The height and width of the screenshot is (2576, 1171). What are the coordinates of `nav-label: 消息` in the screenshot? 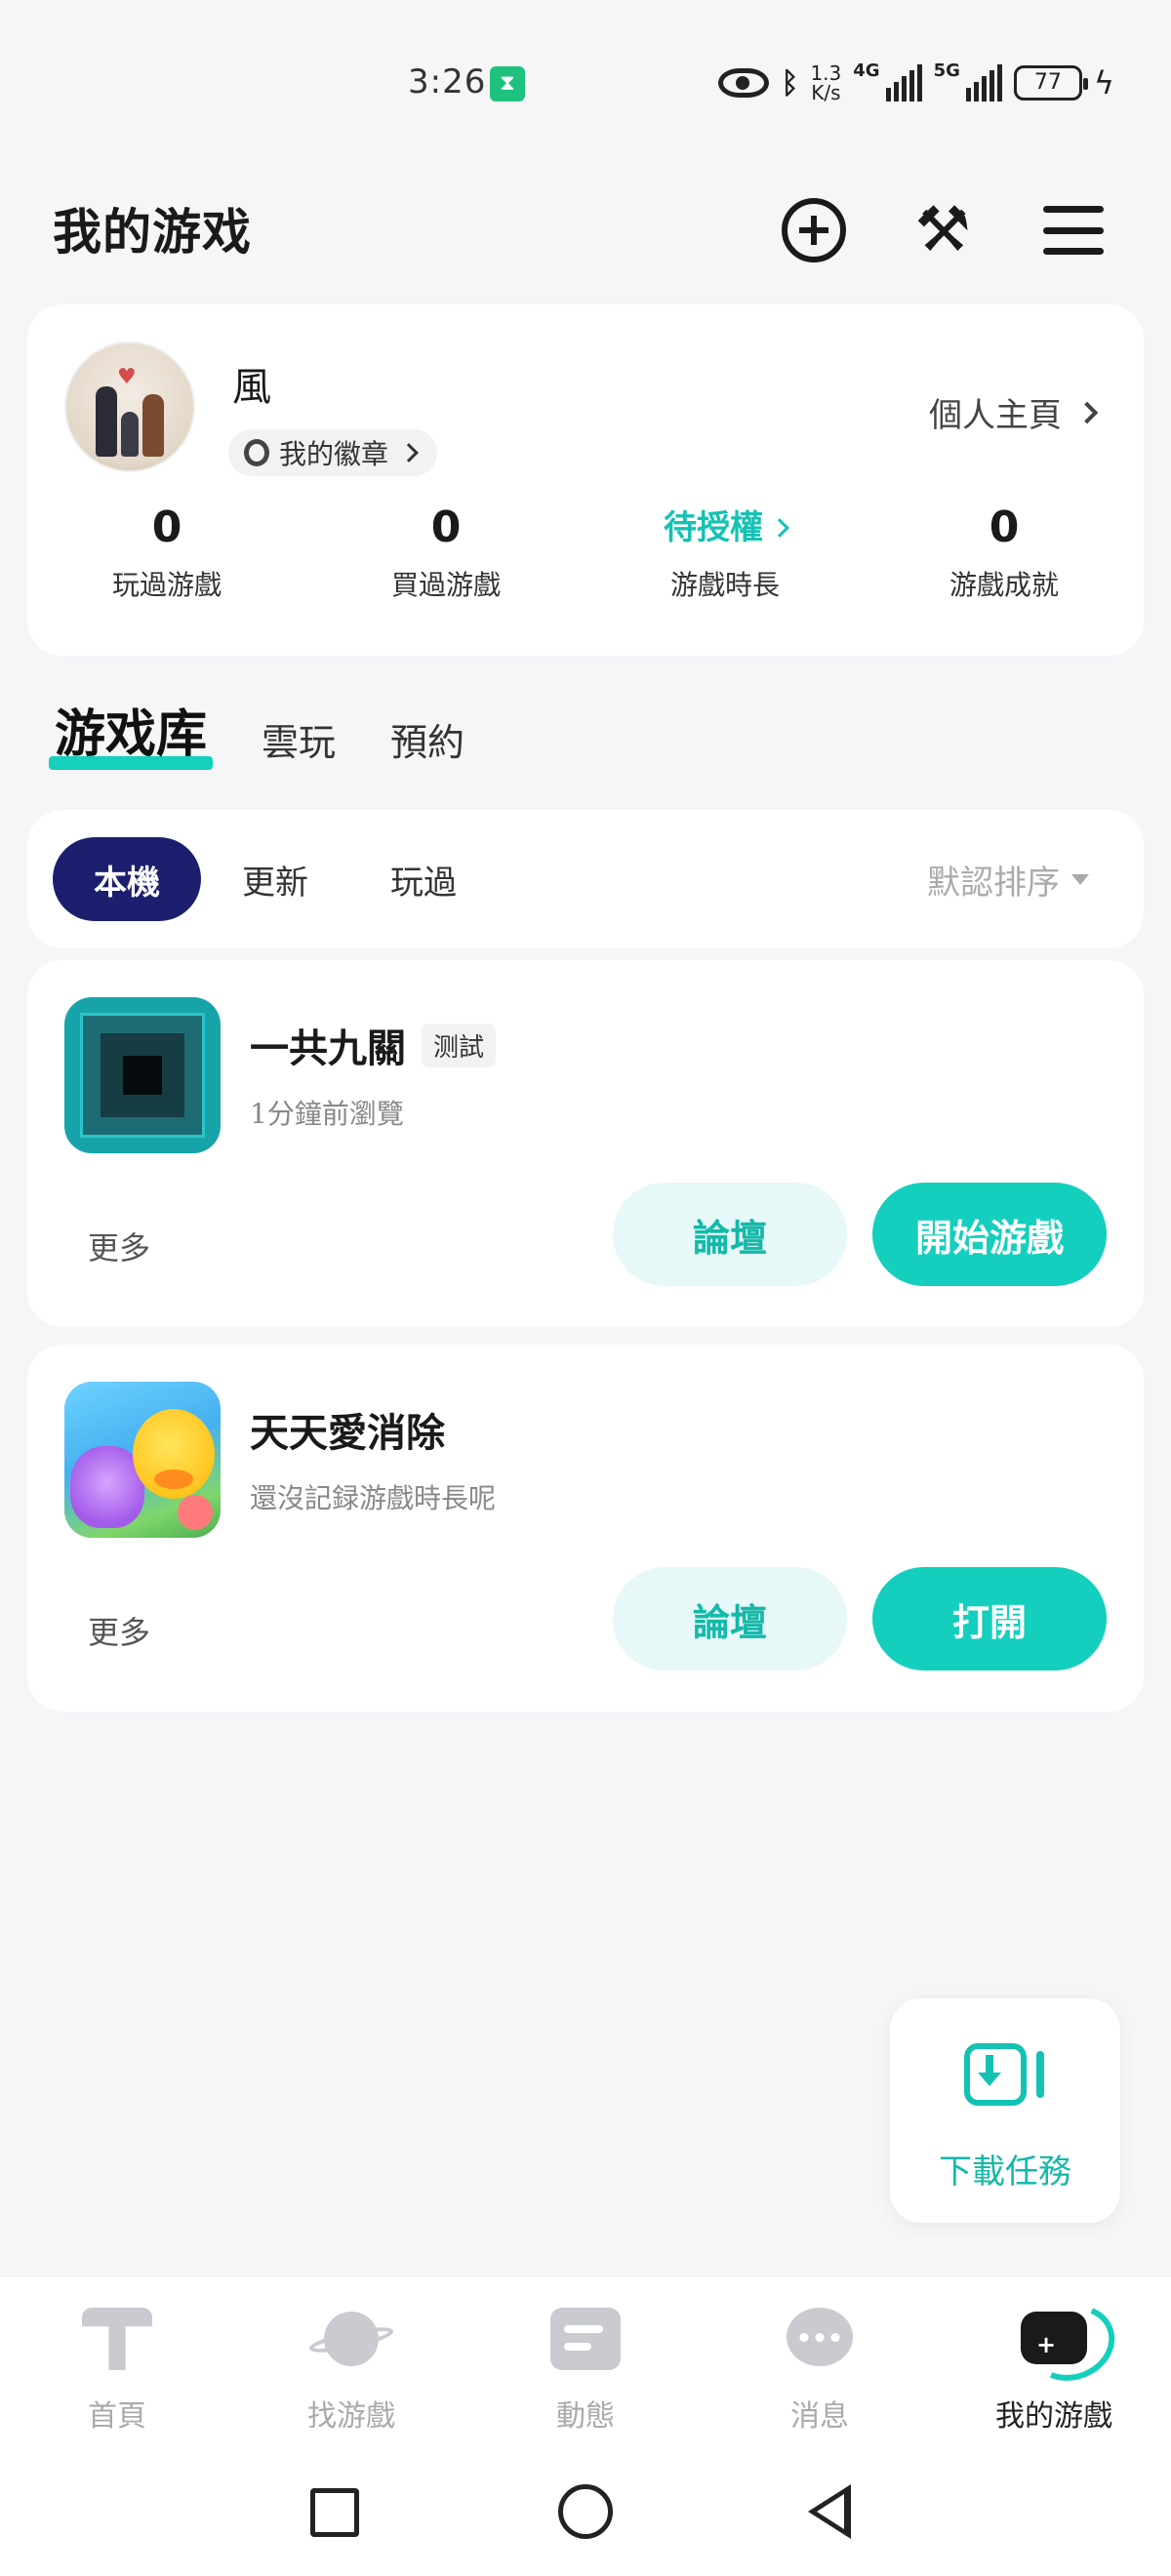 It's located at (819, 2416).